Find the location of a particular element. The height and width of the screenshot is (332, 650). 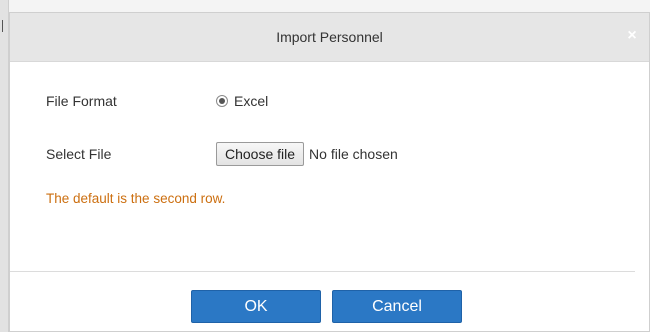

cancel-button: Cancel is located at coordinates (397, 306).